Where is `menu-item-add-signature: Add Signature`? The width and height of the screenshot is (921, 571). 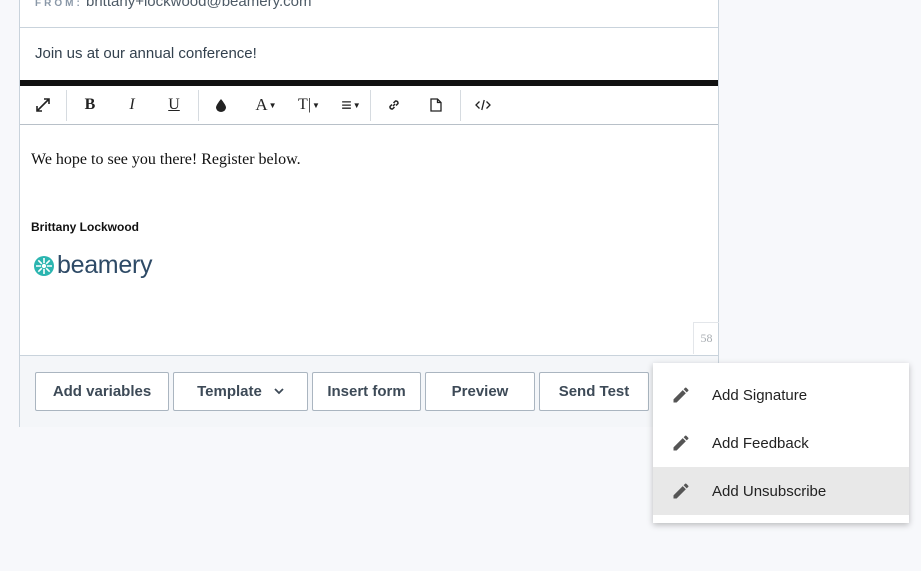
menu-item-add-signature: Add Signature is located at coordinates (781, 395).